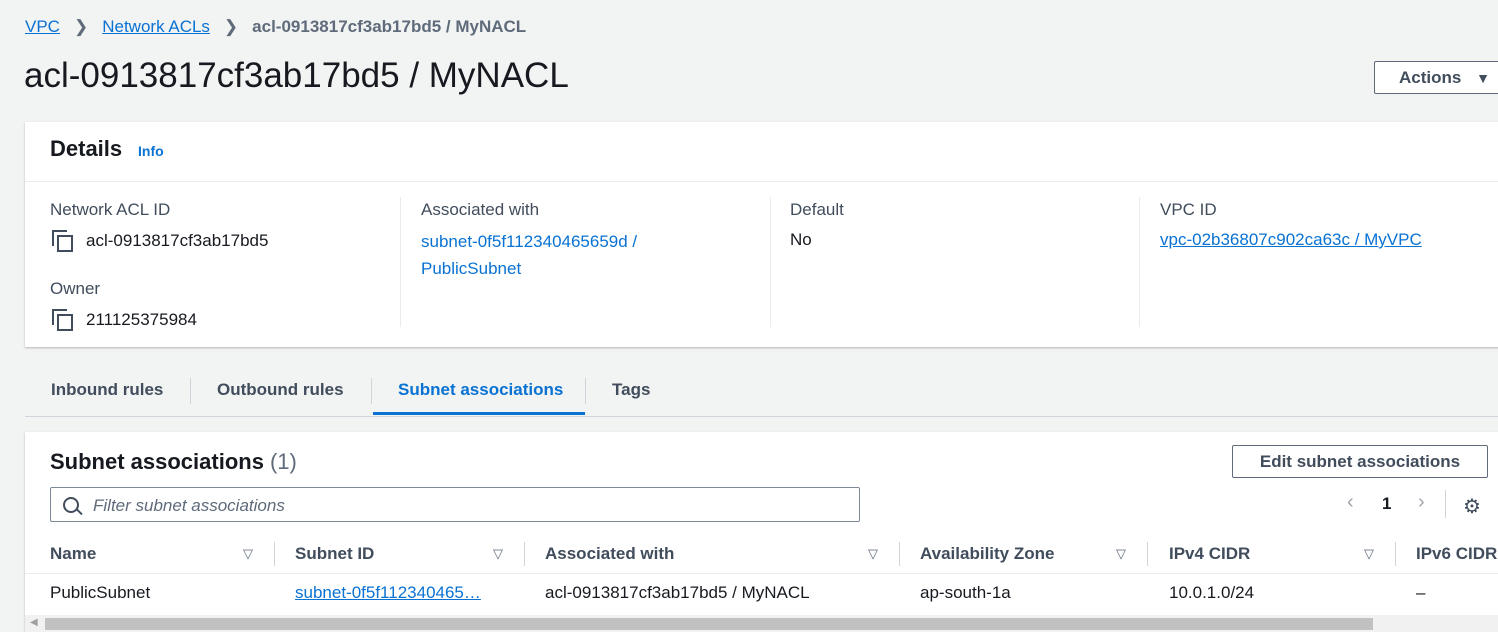  Describe the element at coordinates (463, 505) in the screenshot. I see `filter-input` at that location.